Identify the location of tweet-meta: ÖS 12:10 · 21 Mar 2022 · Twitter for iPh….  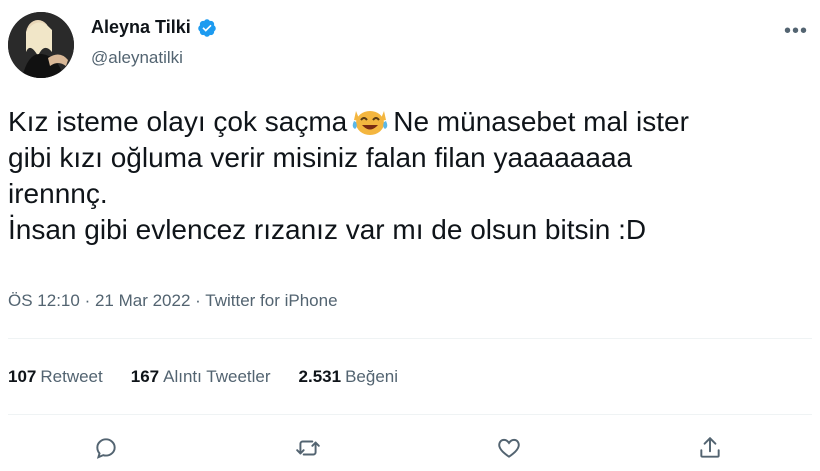
(173, 301).